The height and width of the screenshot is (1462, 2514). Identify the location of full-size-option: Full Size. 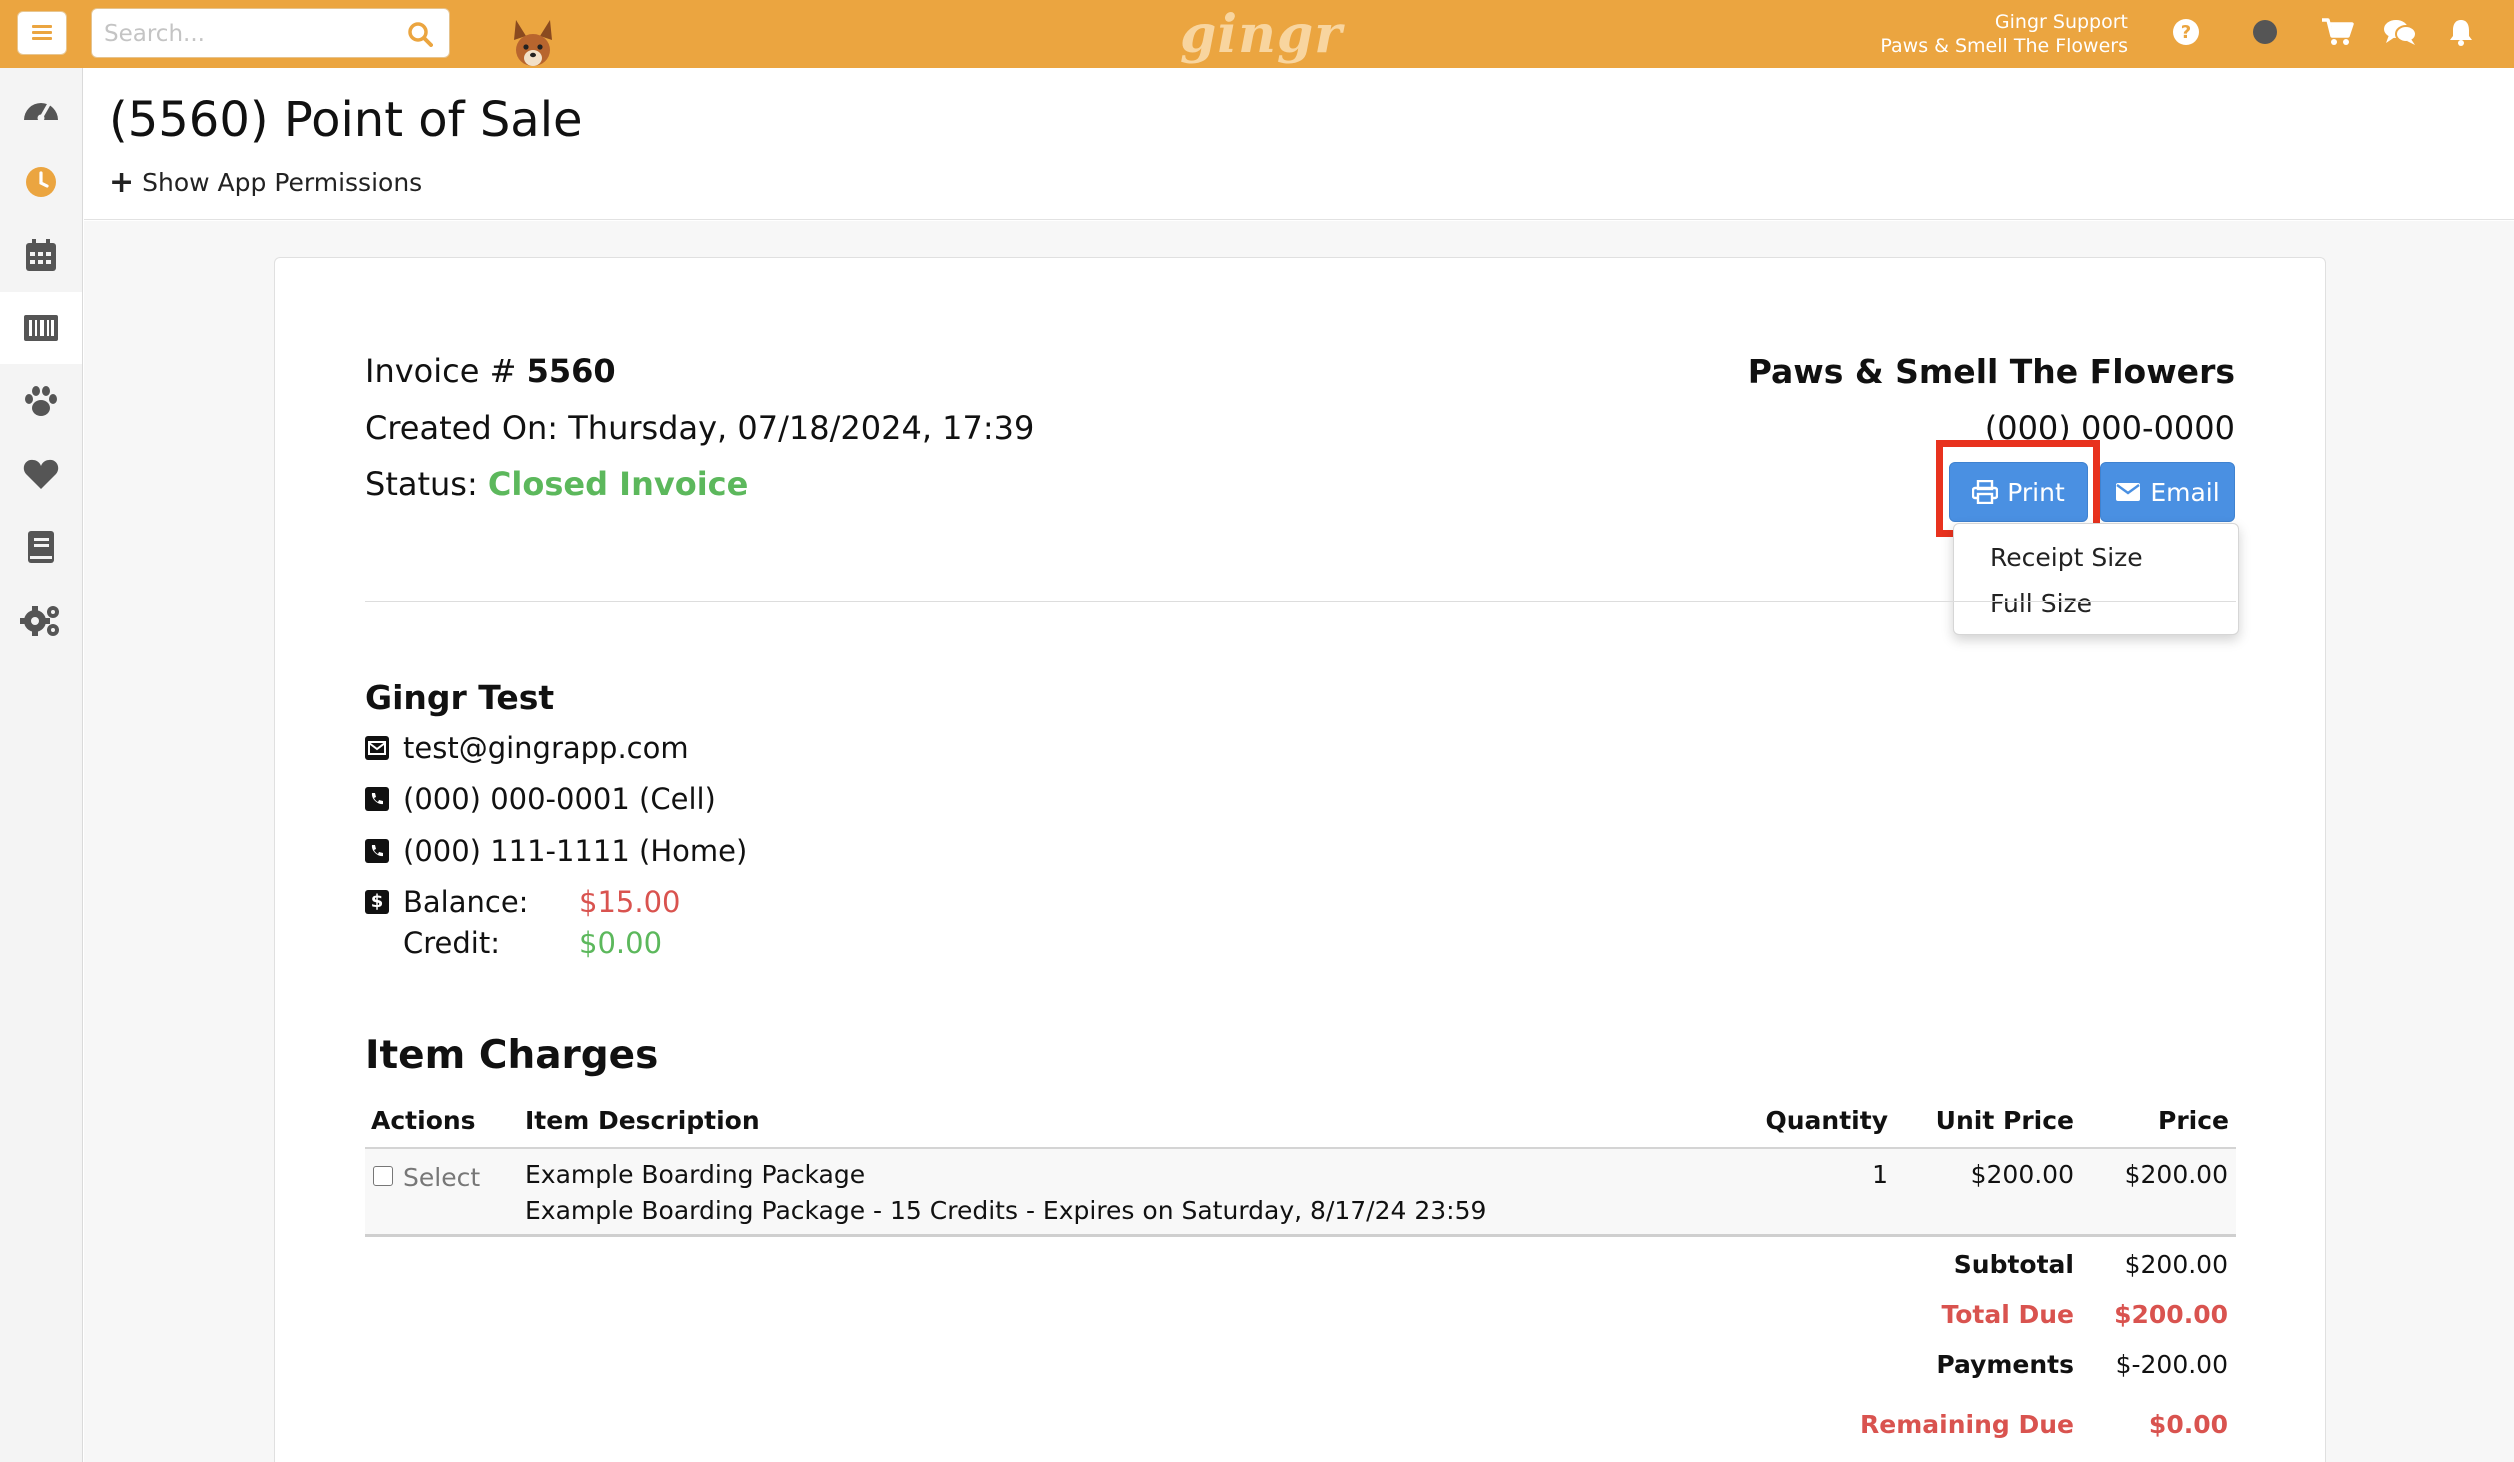
(2041, 603).